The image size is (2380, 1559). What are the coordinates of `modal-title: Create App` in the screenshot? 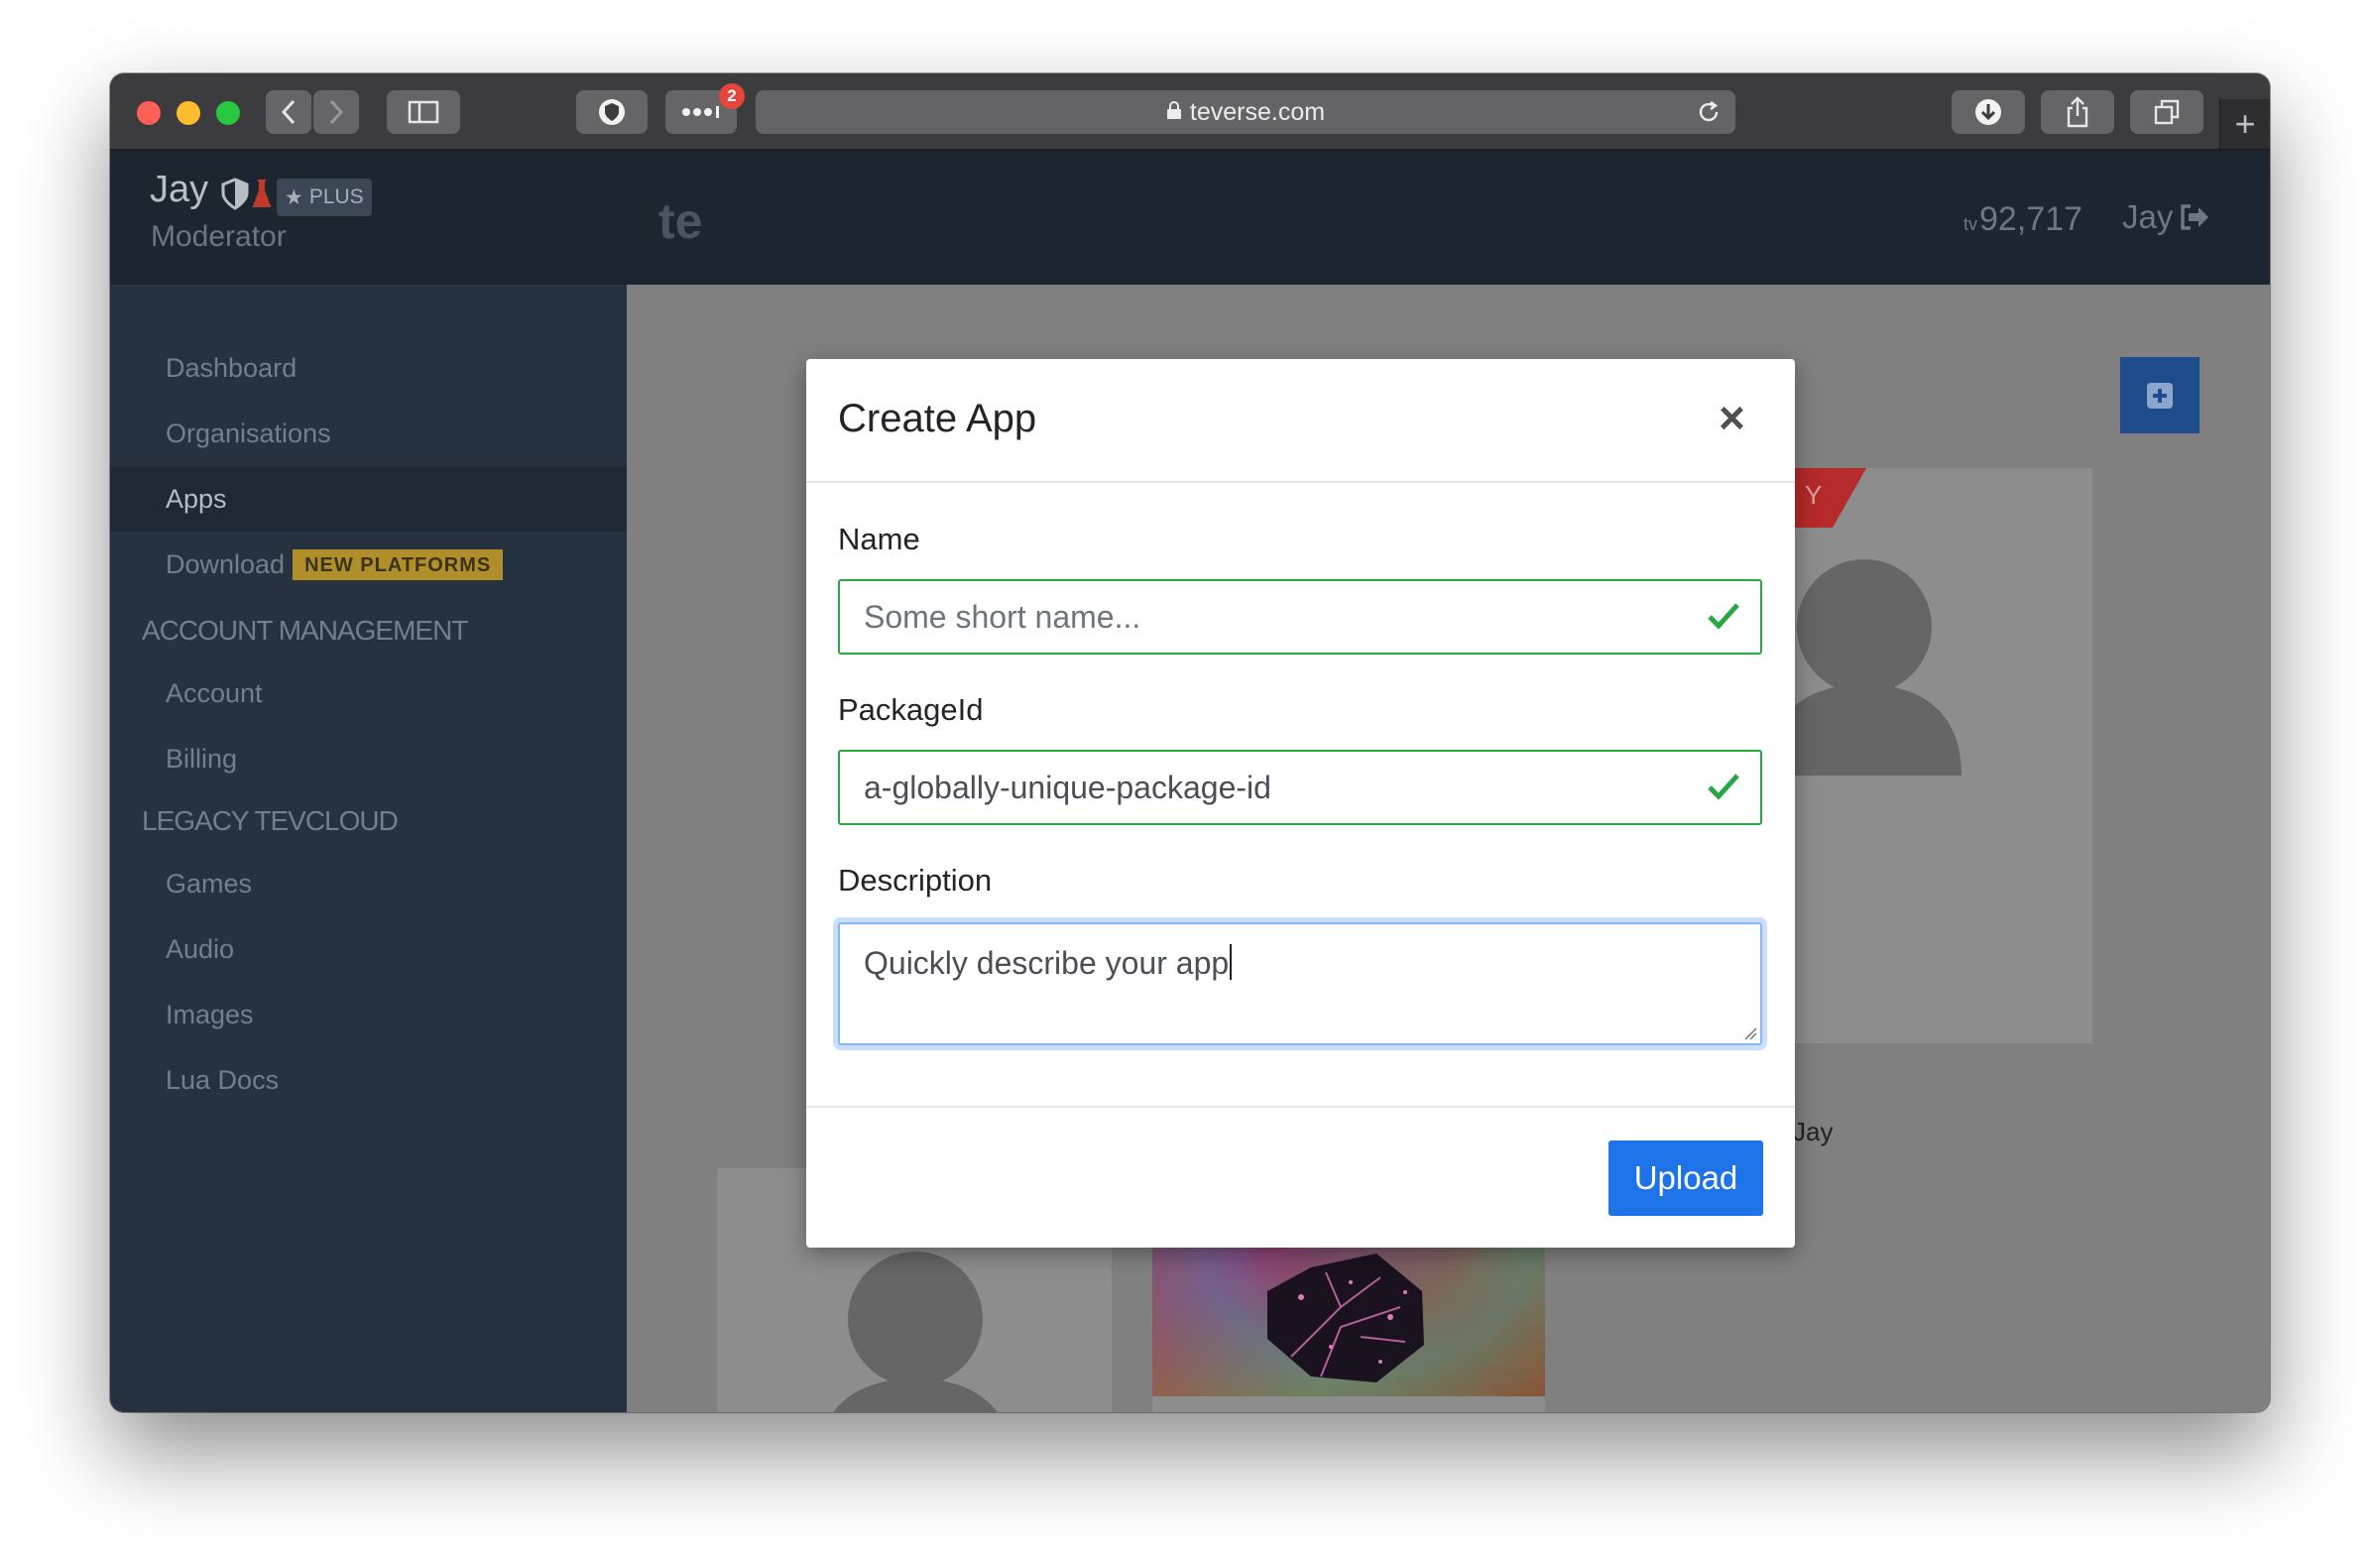 It's located at (937, 418).